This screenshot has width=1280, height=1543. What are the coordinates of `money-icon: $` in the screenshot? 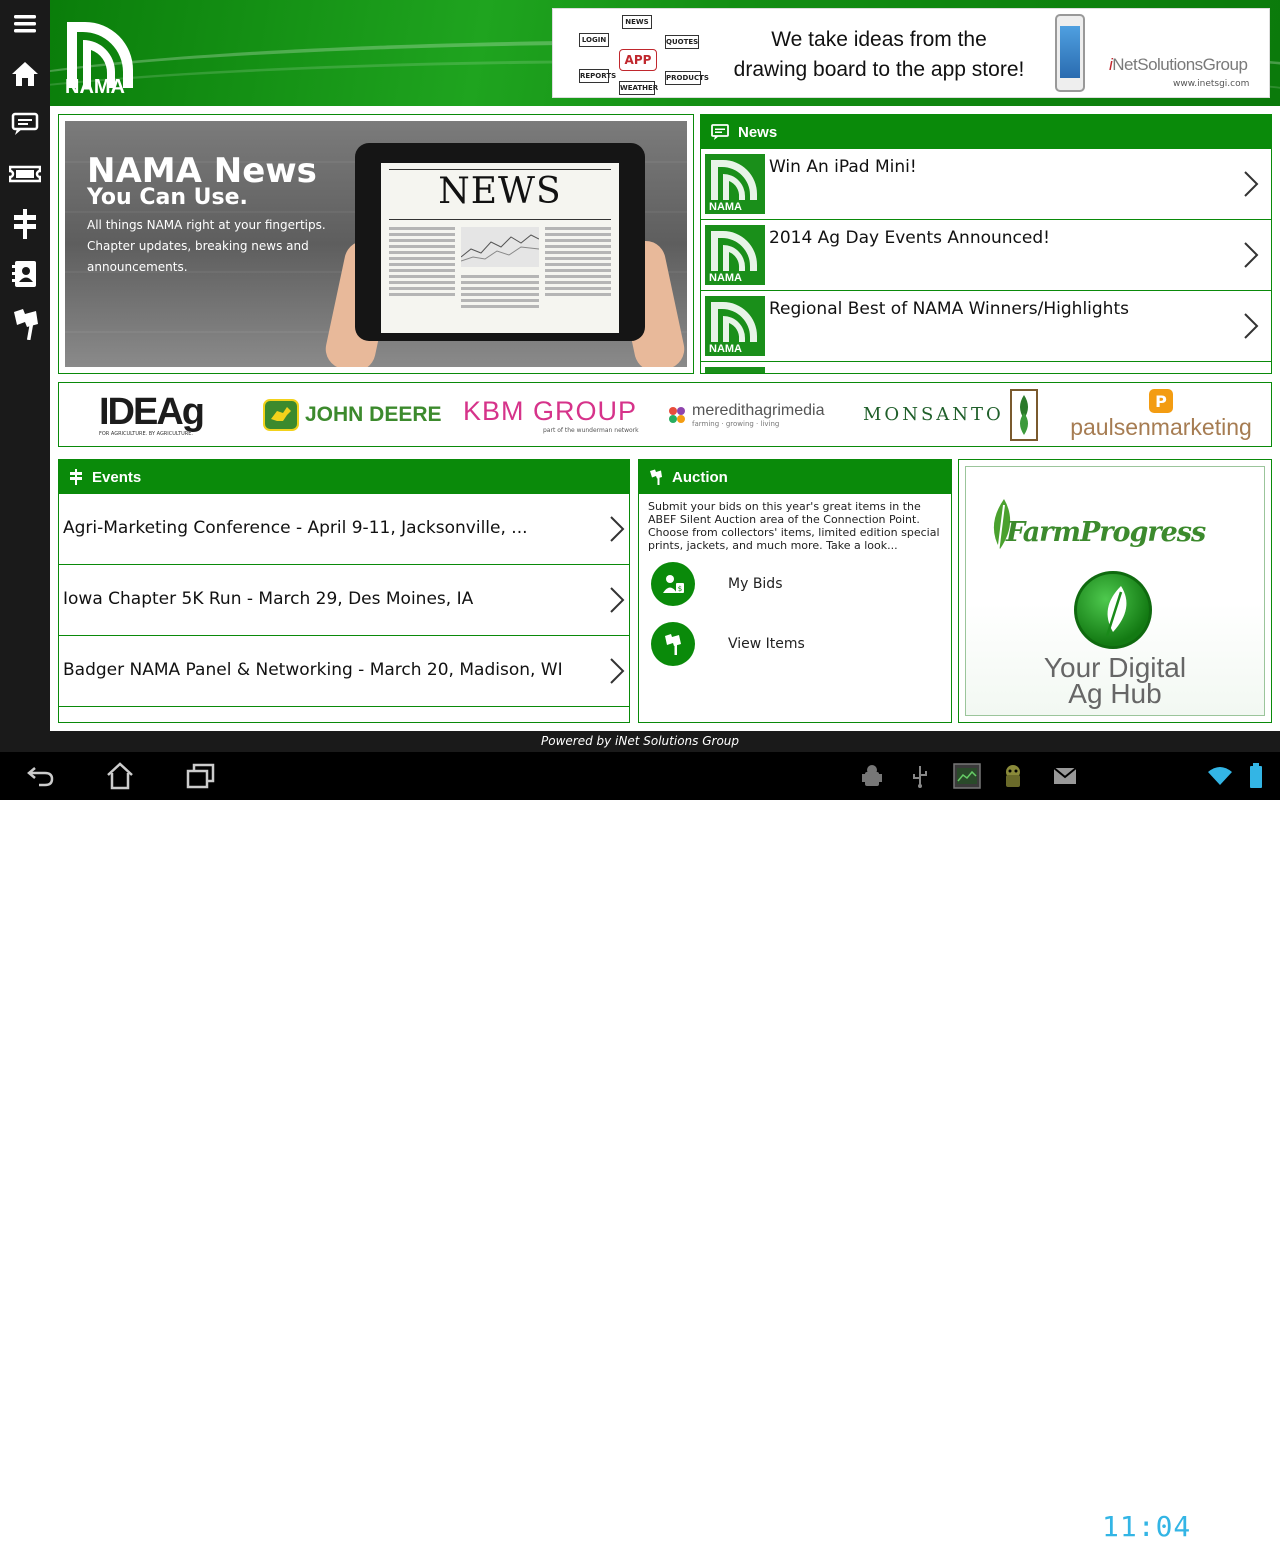 It's located at (673, 584).